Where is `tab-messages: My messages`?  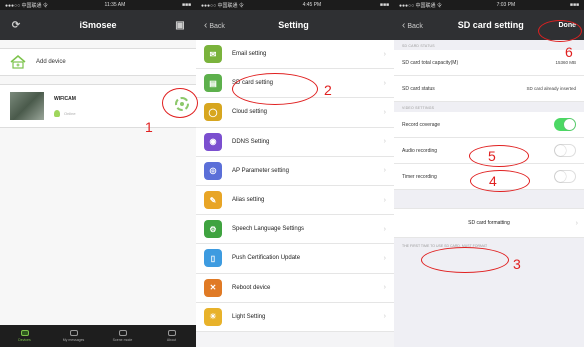
tab-messages: My messages is located at coordinates (73, 336).